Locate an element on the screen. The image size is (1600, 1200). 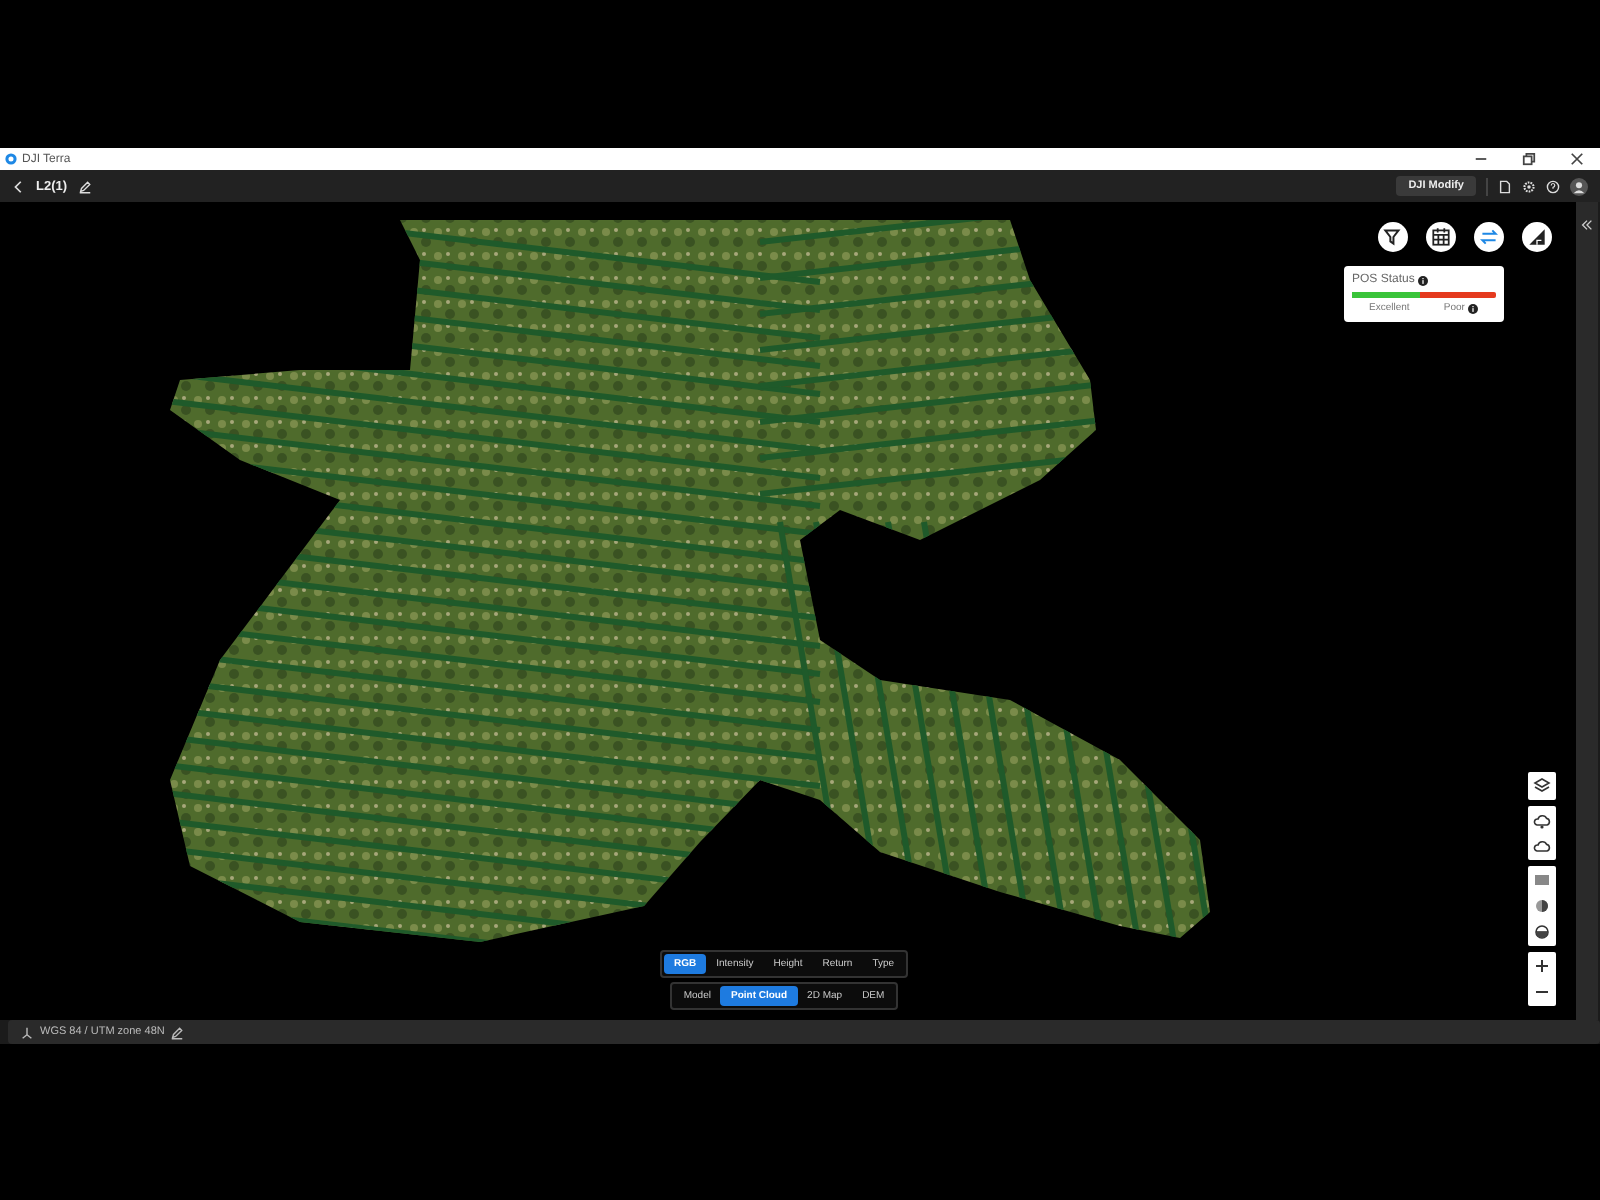
triangle-ruler-icon is located at coordinates (1537, 237).